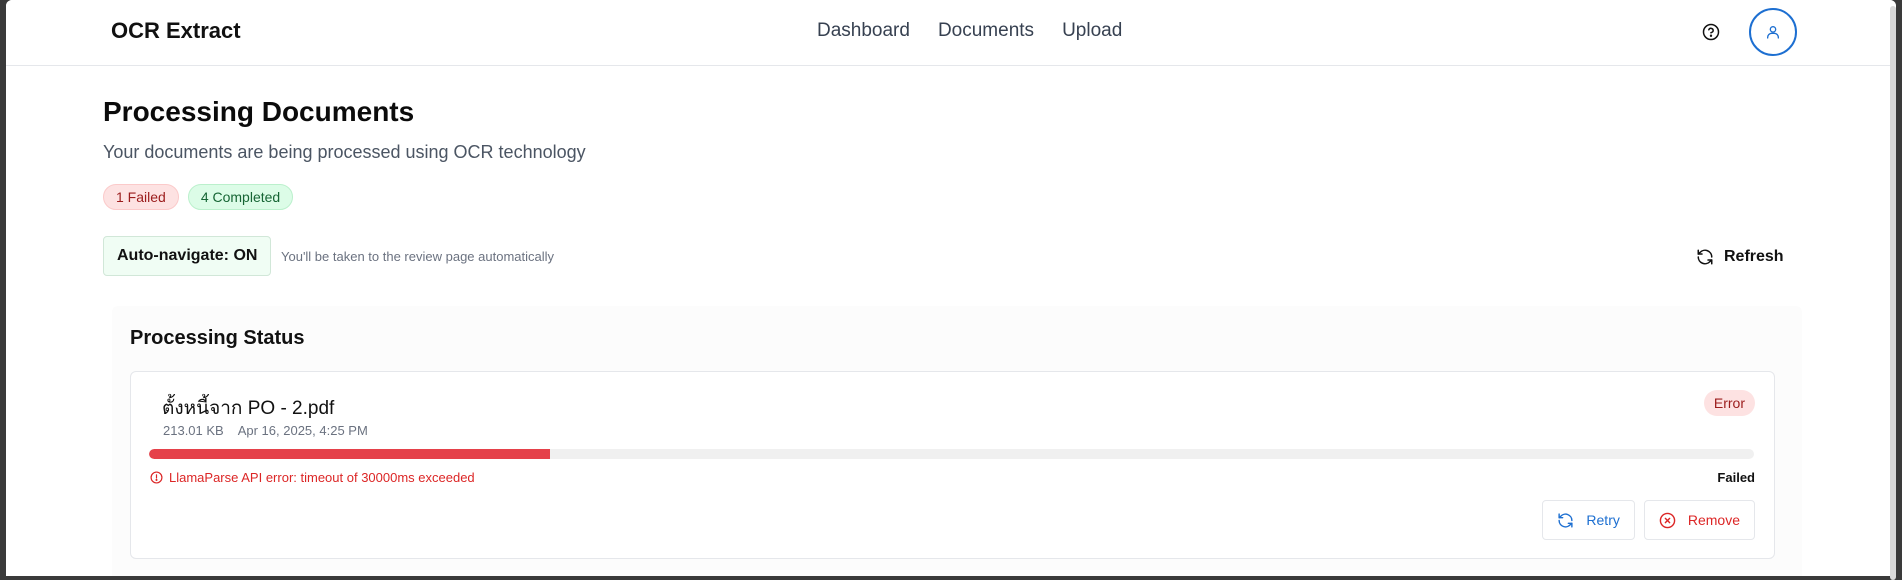  What do you see at coordinates (240, 197) in the screenshot?
I see `completed-count-badge: 4 Completed` at bounding box center [240, 197].